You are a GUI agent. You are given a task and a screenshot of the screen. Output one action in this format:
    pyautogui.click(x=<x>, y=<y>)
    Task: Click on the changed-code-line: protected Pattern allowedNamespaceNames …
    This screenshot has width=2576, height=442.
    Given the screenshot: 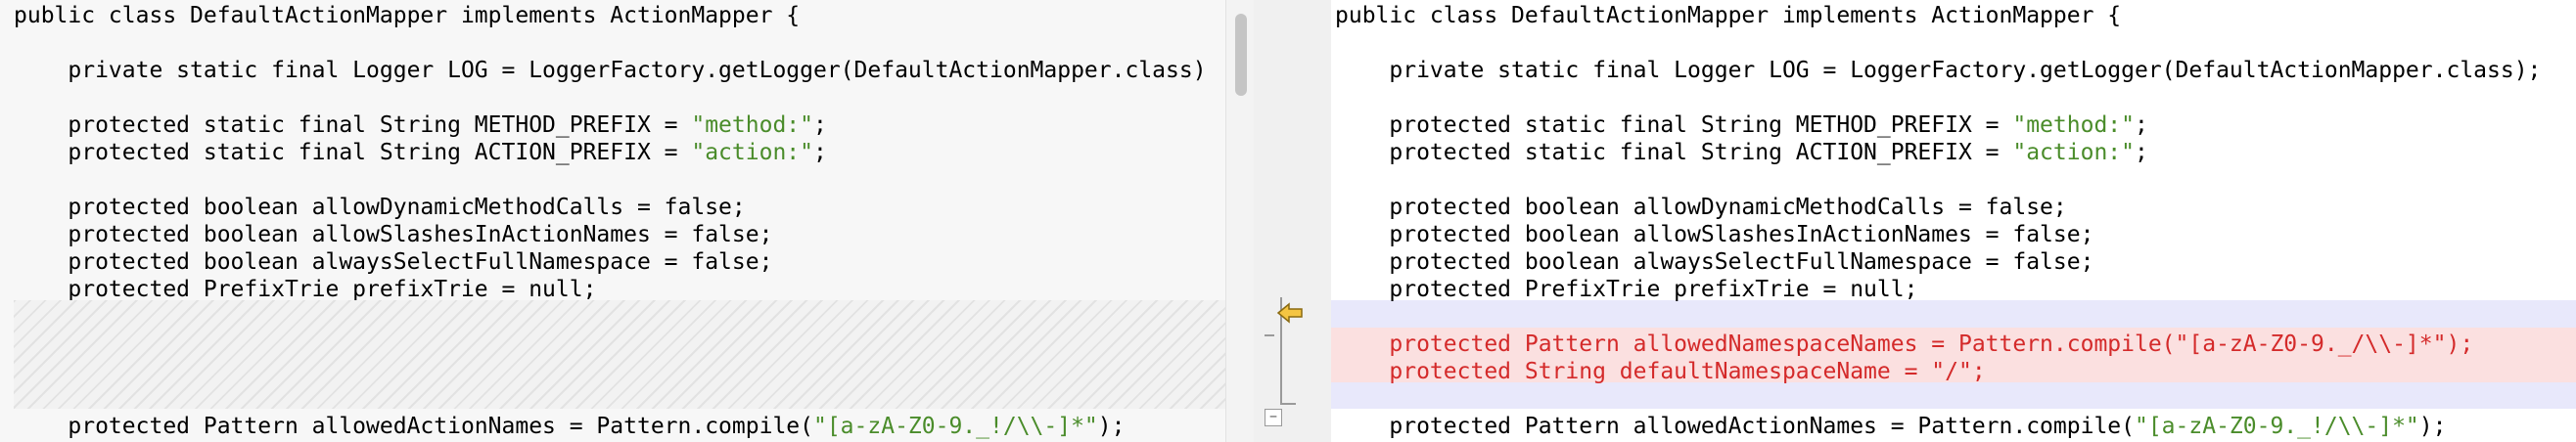 What is the action you would take?
    pyautogui.click(x=1953, y=344)
    